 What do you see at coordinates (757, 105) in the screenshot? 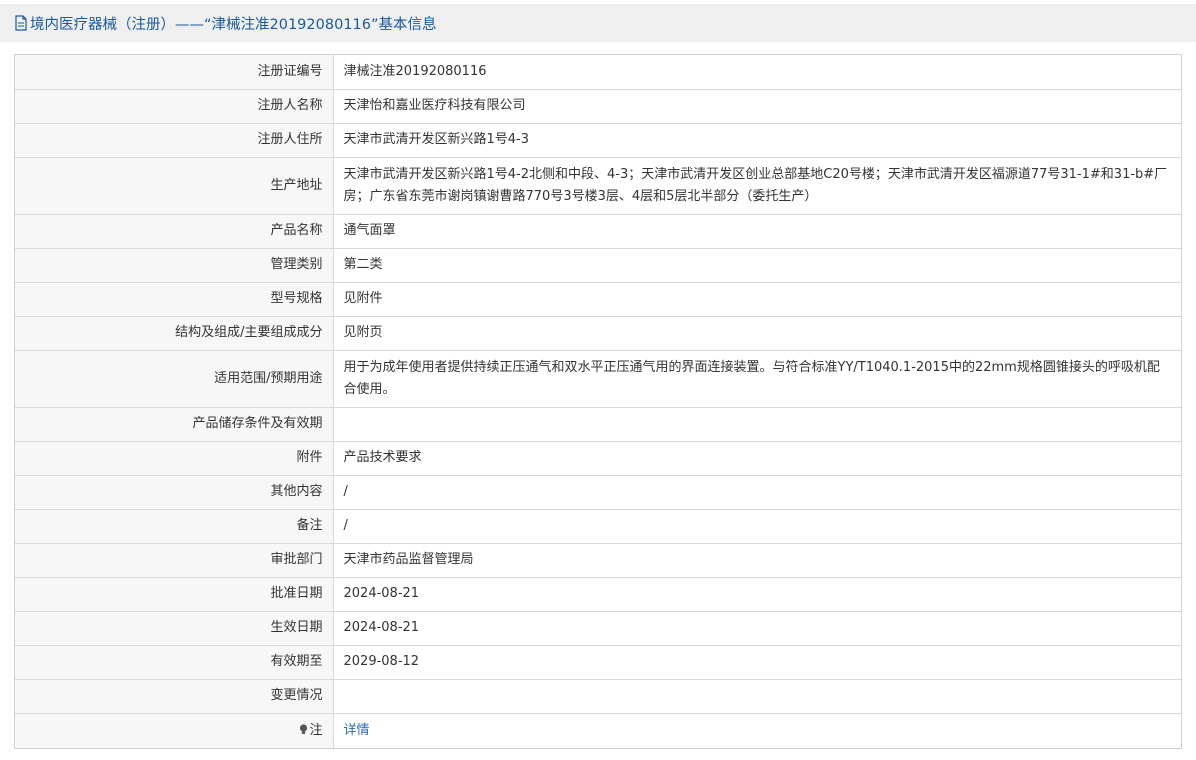
I see `row-value-registrant-name: 天津怡和嘉业医疗科技有限公司` at bounding box center [757, 105].